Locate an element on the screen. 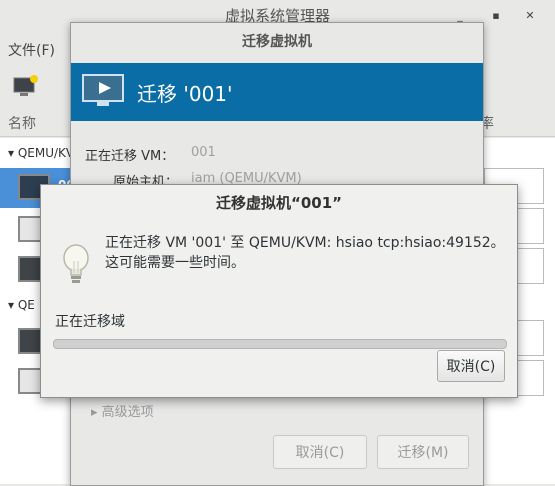  progress-bar is located at coordinates (280, 344).